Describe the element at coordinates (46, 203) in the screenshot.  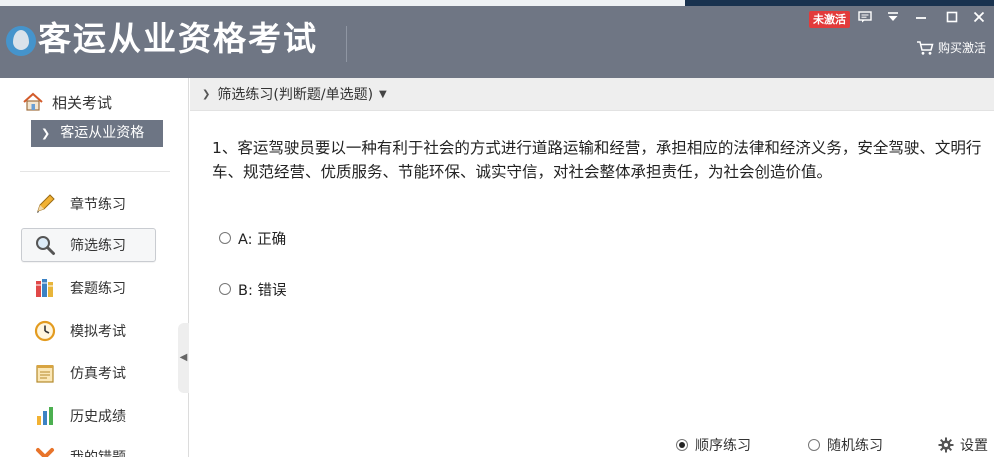
I see `pencil-icon` at that location.